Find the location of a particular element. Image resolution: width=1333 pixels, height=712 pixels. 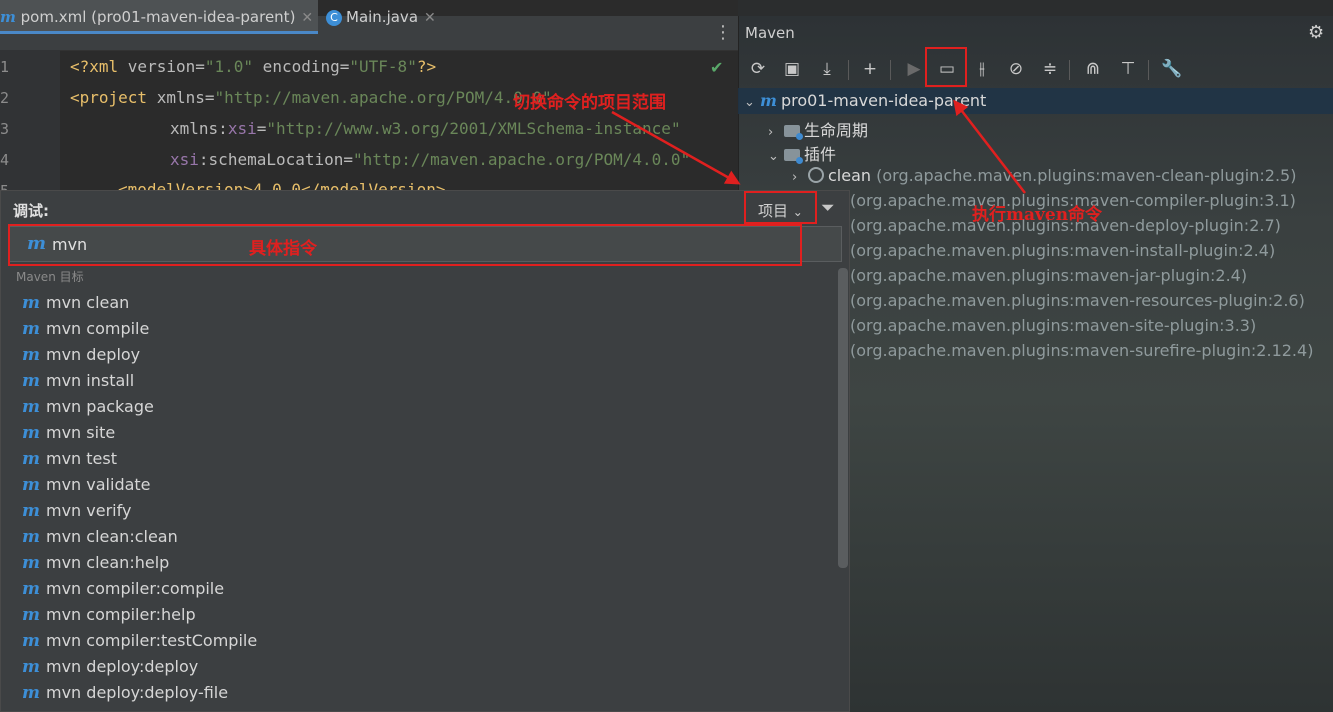

maven-goal-label: mvn validate is located at coordinates (98, 484).